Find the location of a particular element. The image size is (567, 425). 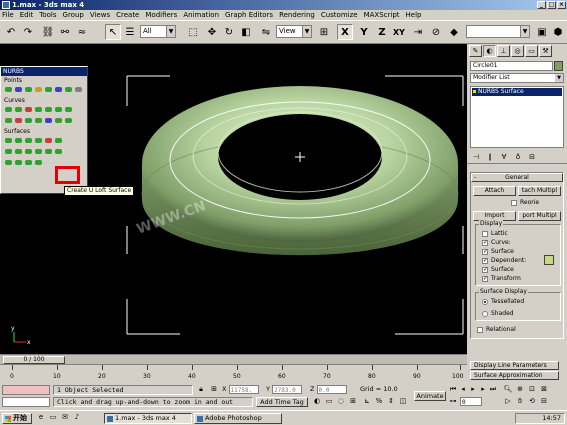

surface-cv-icon is located at coordinates (8, 140).